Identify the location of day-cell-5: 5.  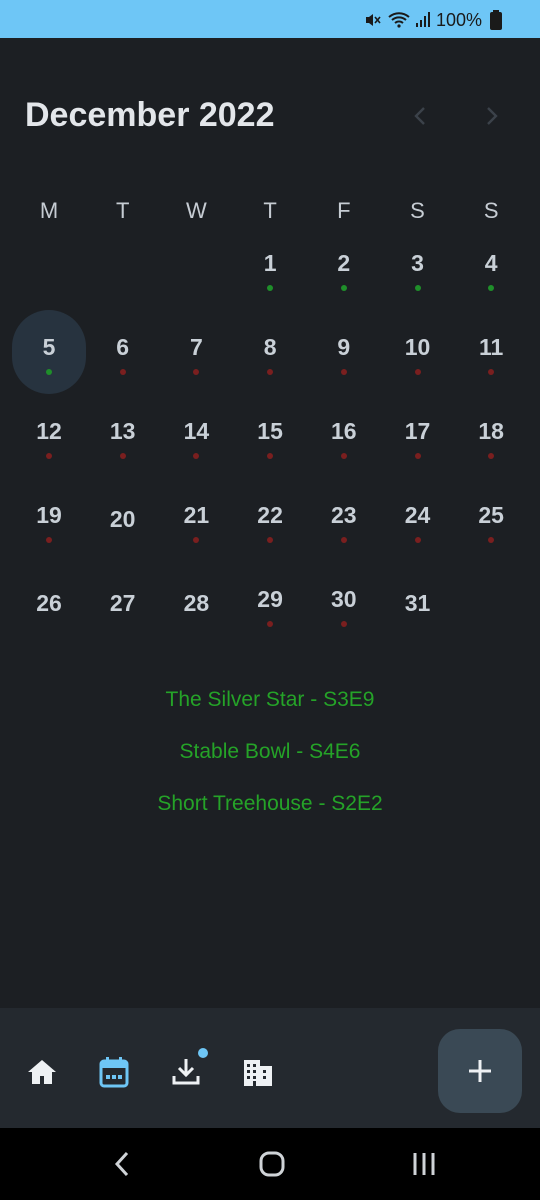
(49, 366).